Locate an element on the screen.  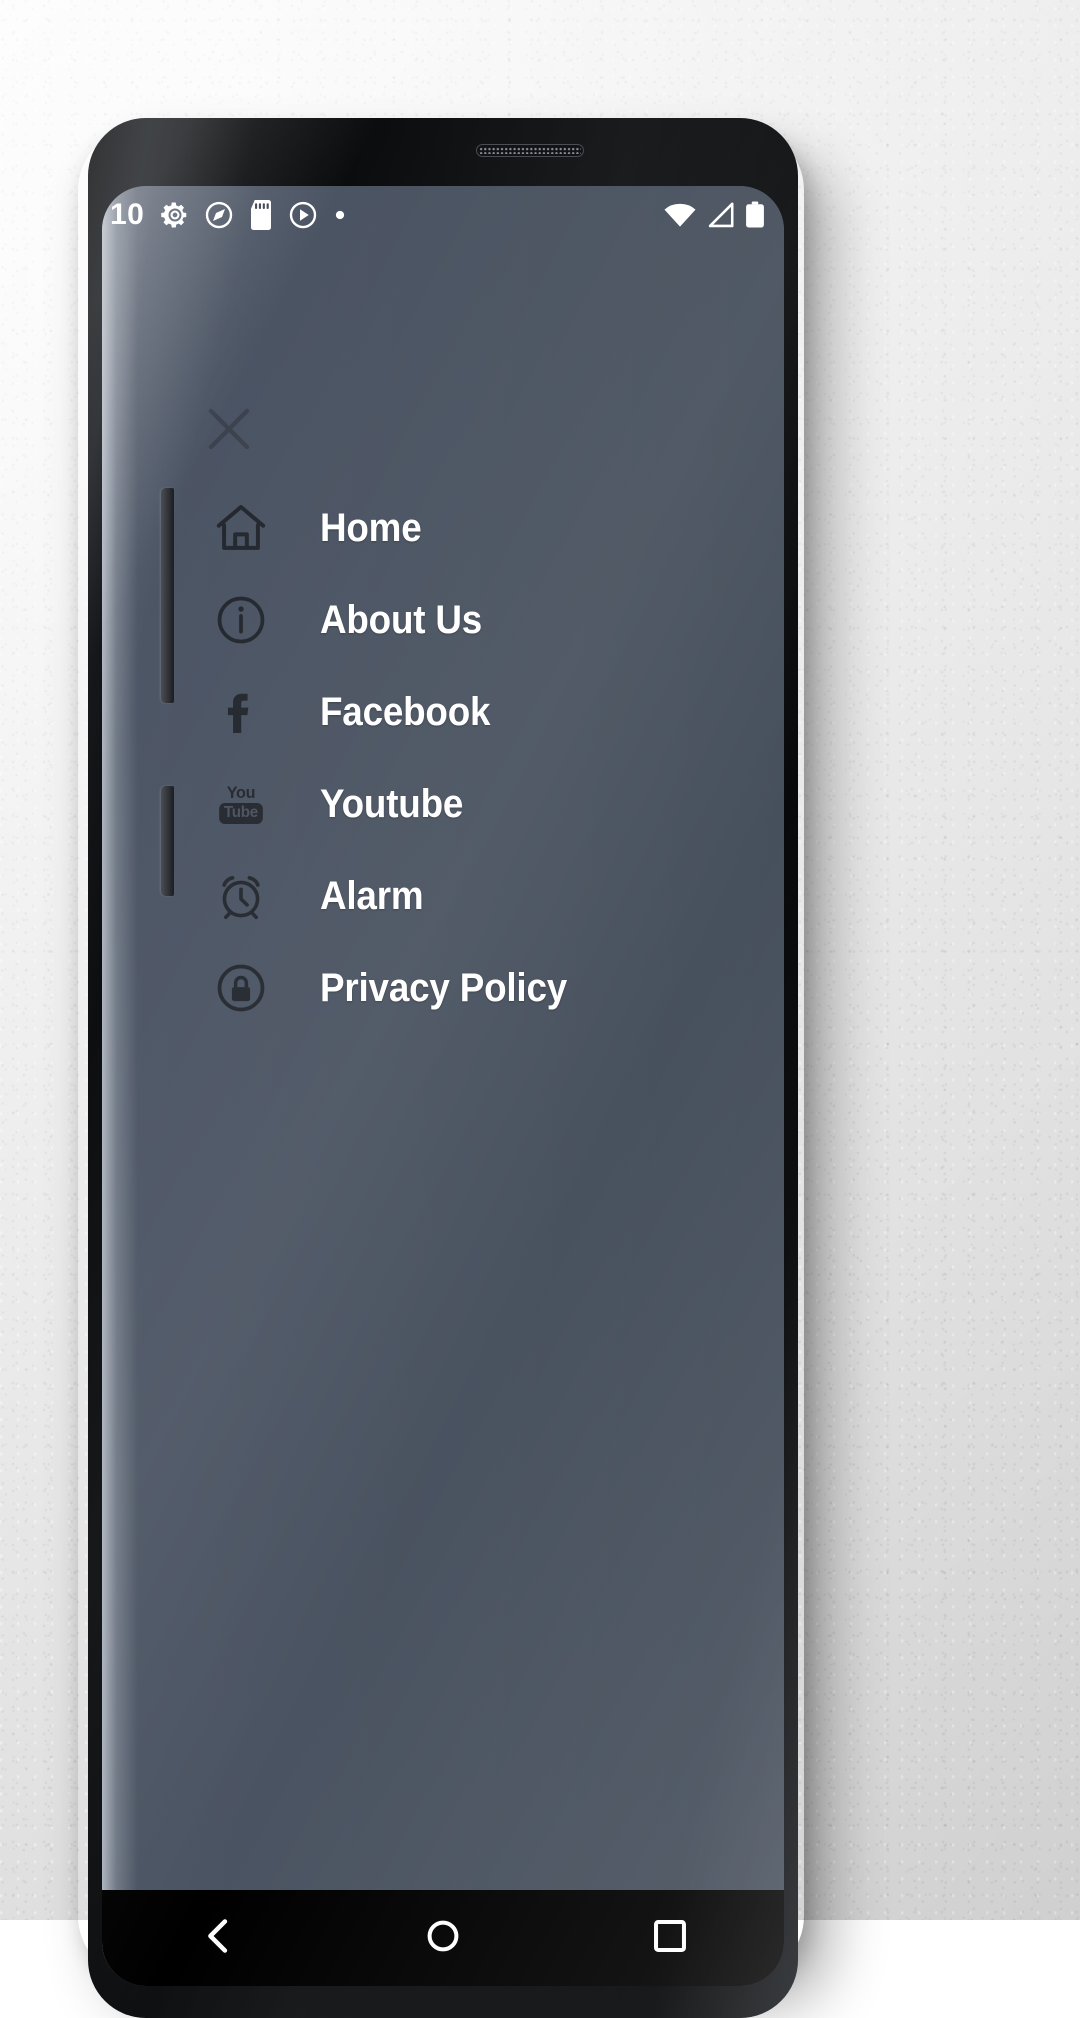
facebook-icon is located at coordinates (241, 712).